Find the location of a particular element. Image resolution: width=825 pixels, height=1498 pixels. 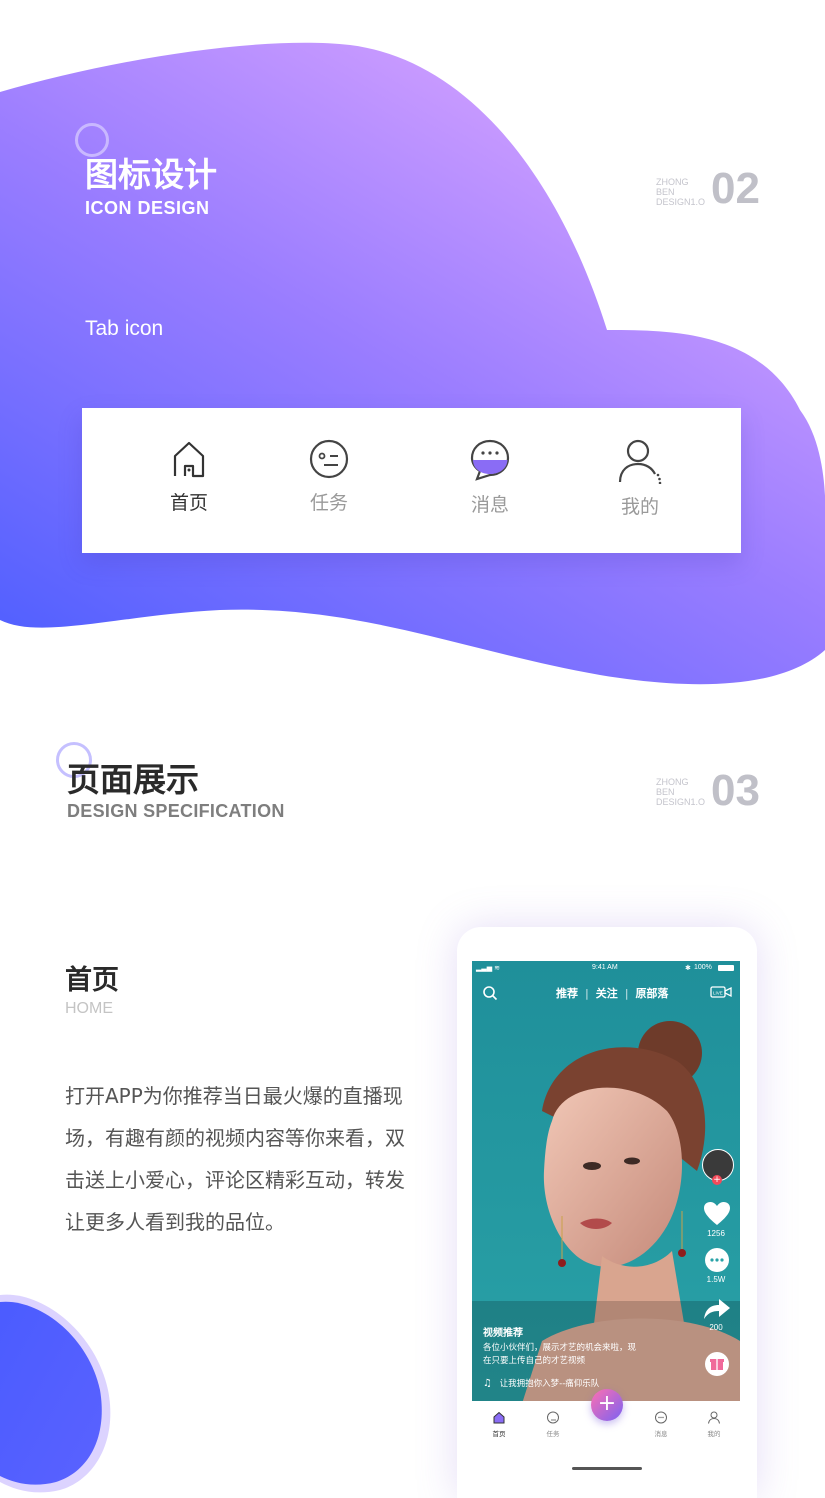

phone-tab-home: 首页 is located at coordinates (499, 1423).